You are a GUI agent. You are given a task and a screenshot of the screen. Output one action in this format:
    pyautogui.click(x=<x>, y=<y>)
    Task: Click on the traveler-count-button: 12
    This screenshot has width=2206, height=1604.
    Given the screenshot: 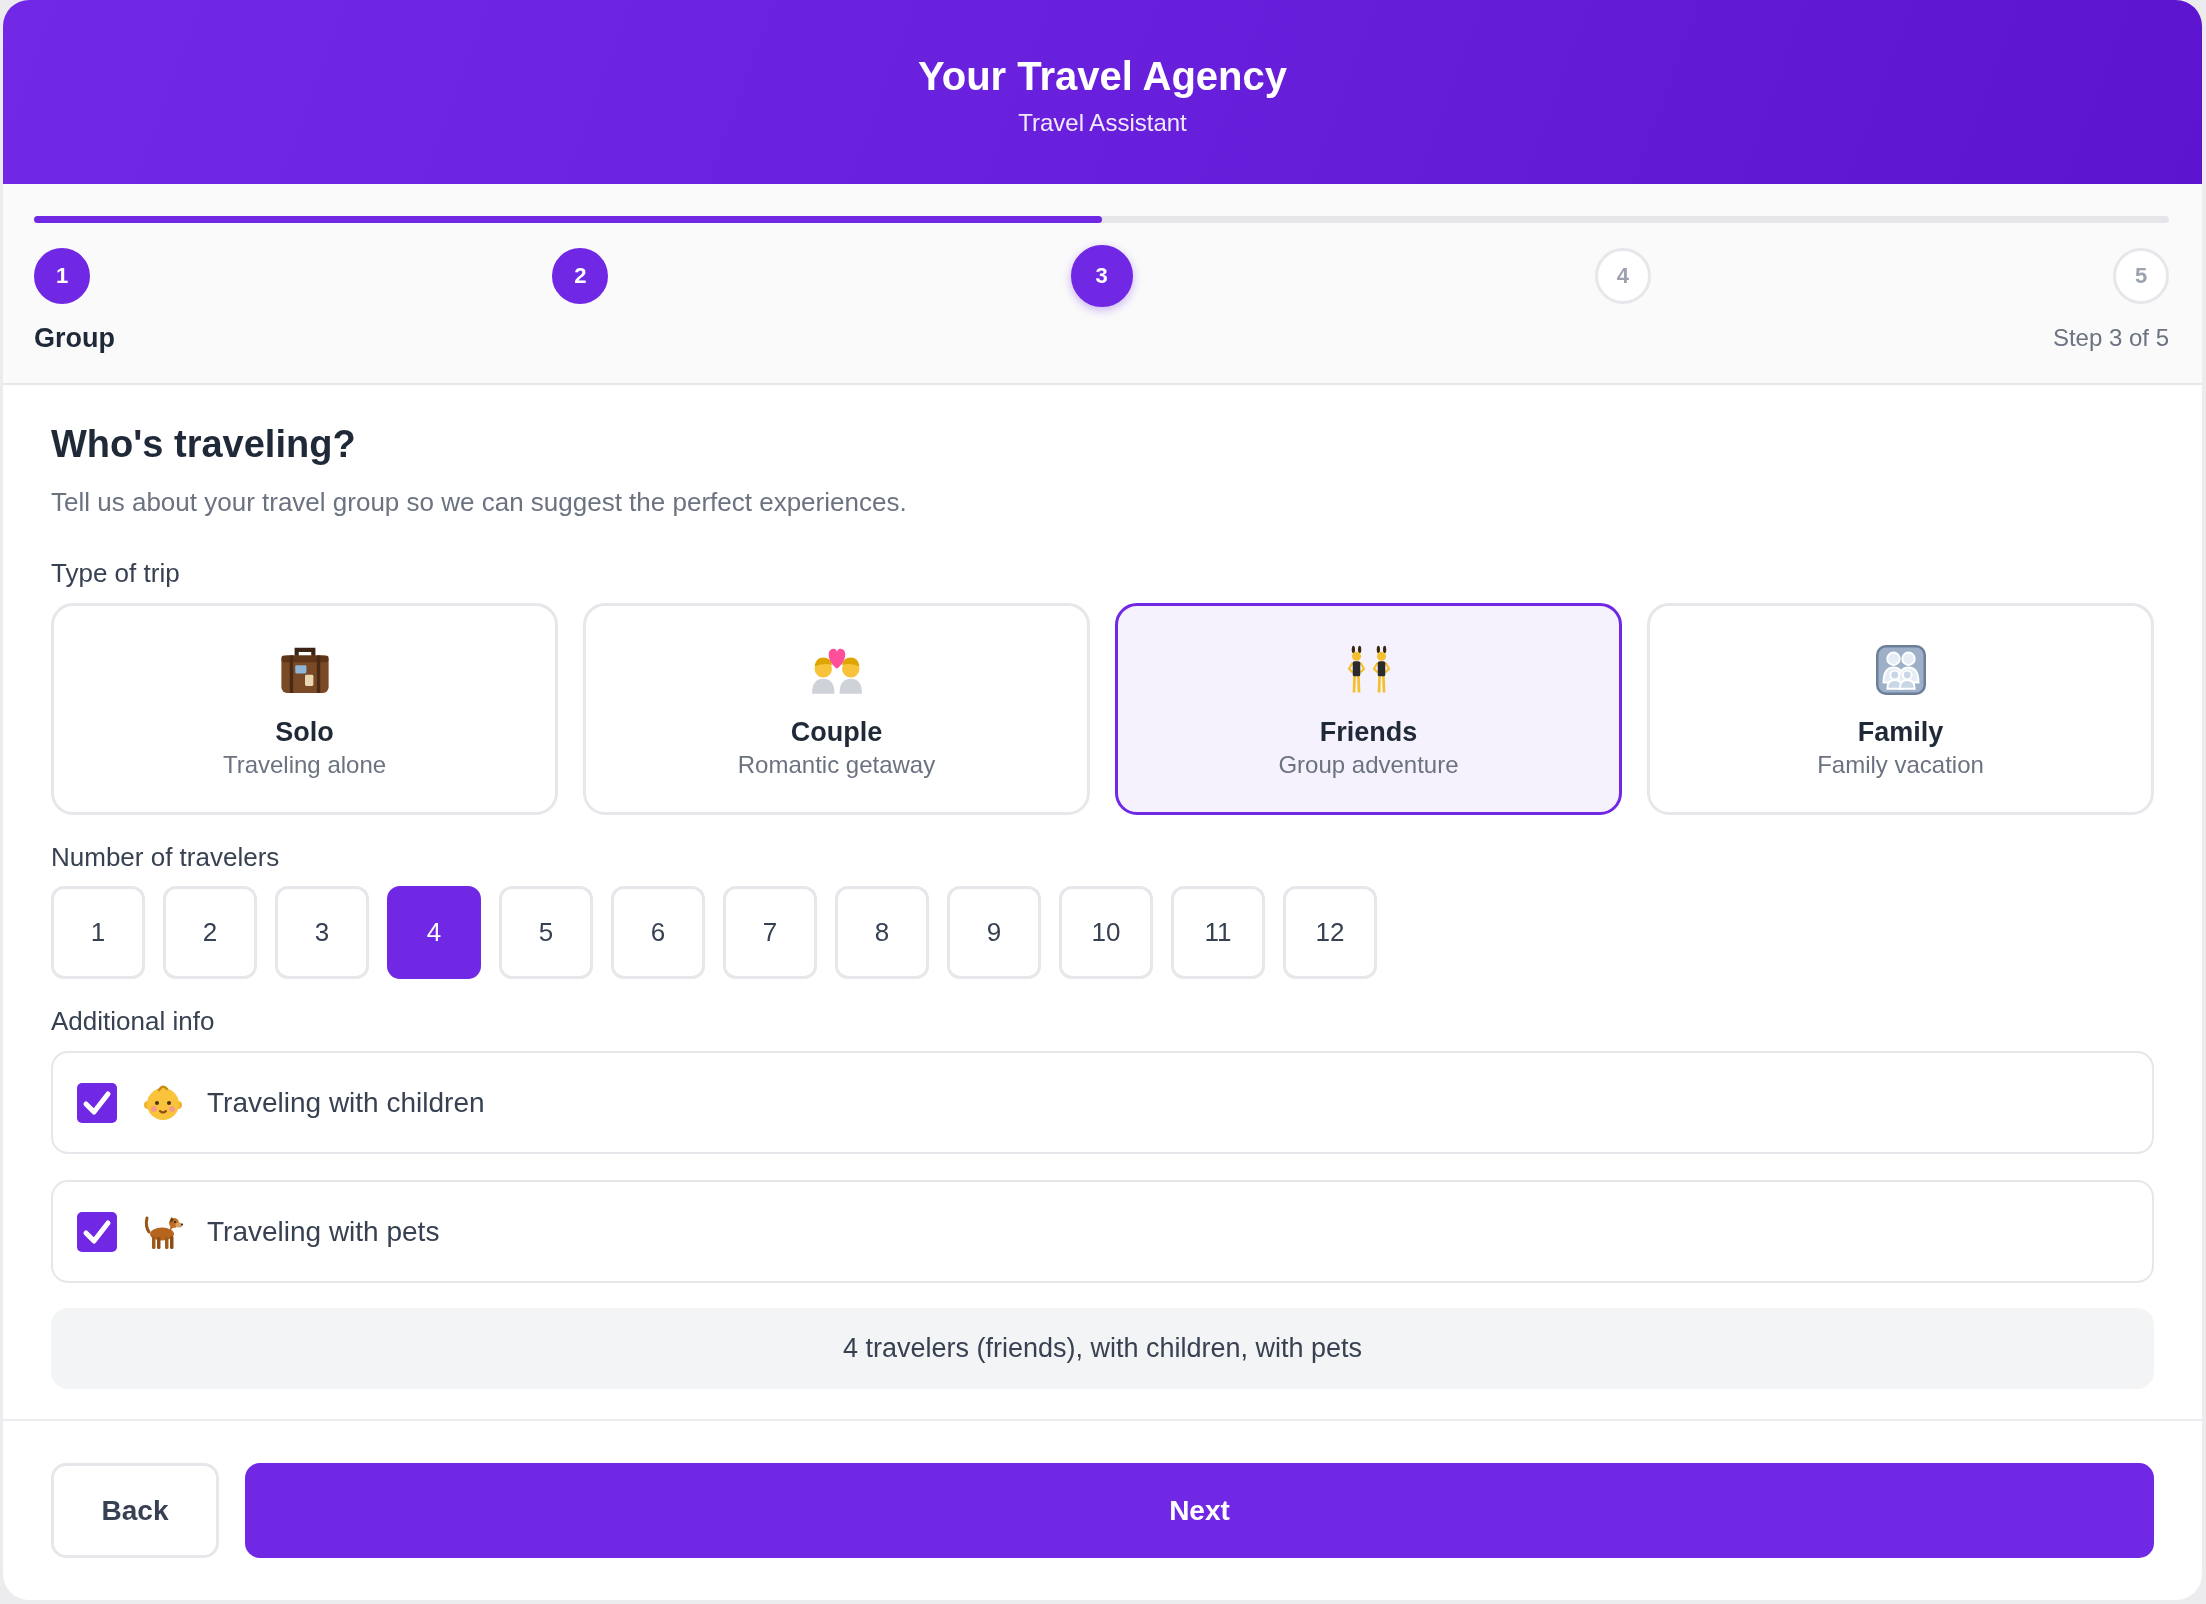 What is the action you would take?
    pyautogui.click(x=1330, y=932)
    